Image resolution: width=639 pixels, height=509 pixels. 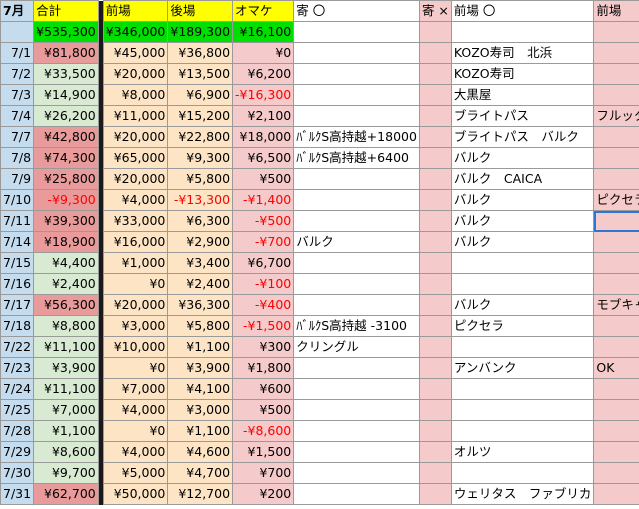 What do you see at coordinates (200, 473) in the screenshot?
I see `goba-cell: ¥4,700` at bounding box center [200, 473].